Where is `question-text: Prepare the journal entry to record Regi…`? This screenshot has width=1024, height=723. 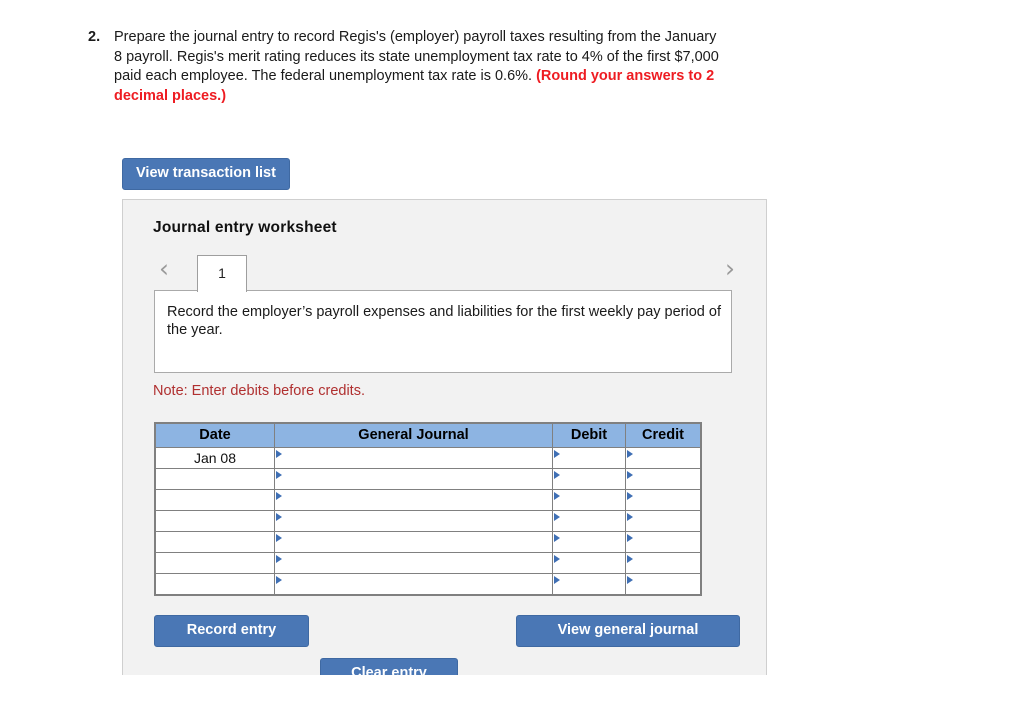 question-text: Prepare the journal entry to record Regi… is located at coordinates (421, 67).